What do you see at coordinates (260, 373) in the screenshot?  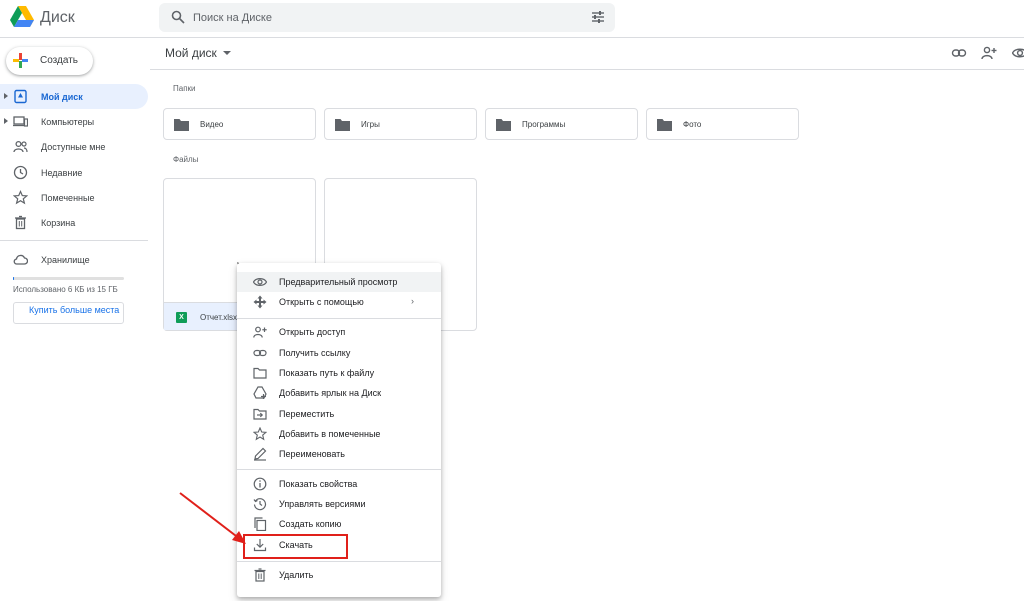 I see `folder-outline-icon` at bounding box center [260, 373].